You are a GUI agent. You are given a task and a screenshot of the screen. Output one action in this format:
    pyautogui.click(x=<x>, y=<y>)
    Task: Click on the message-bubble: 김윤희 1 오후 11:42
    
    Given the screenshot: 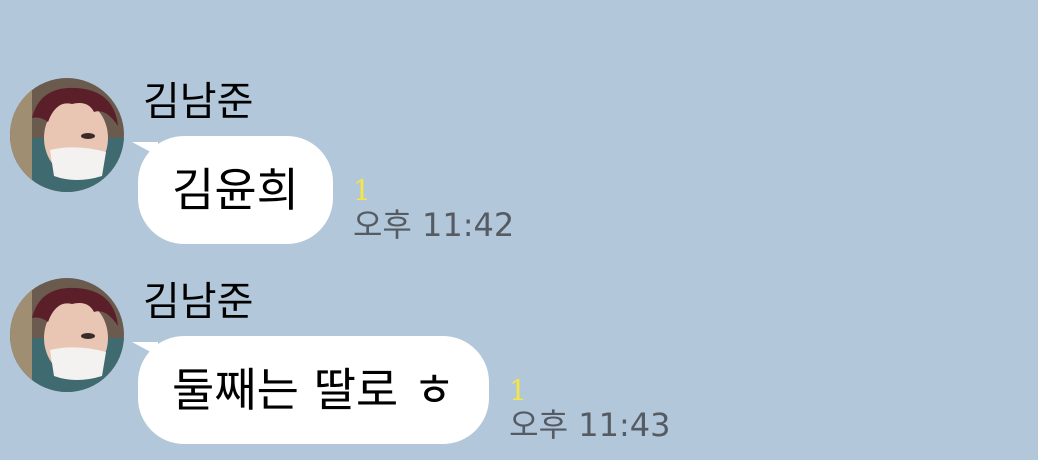 What is the action you would take?
    pyautogui.click(x=323, y=190)
    